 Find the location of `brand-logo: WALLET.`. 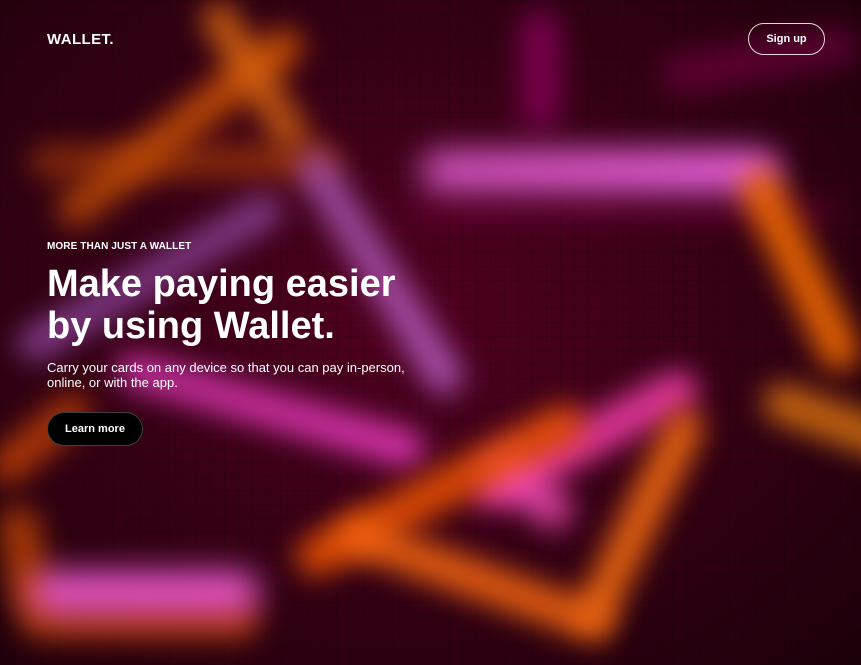

brand-logo: WALLET. is located at coordinates (80, 39).